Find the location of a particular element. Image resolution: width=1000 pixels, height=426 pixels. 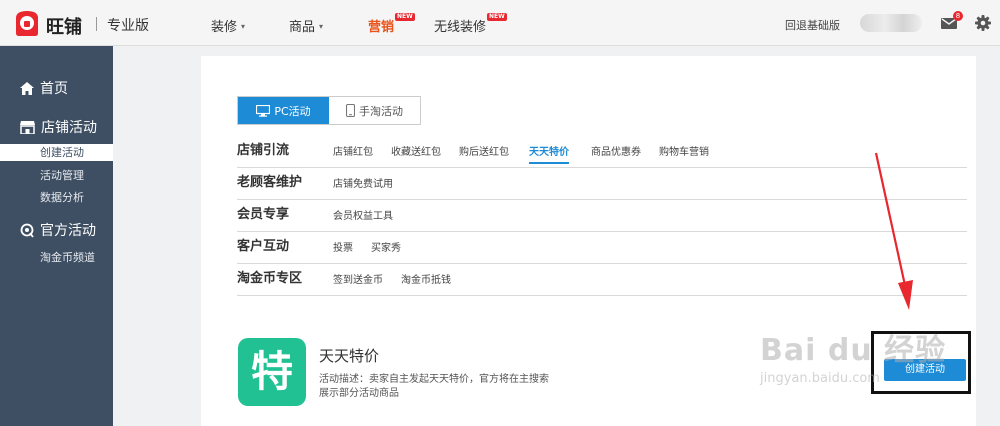

top-bar: 旺铺 专业版 装修 ▾ 商品 ▾ 营销 NEW 无线装修 NEW 回退基础版 8 is located at coordinates (500, 23).